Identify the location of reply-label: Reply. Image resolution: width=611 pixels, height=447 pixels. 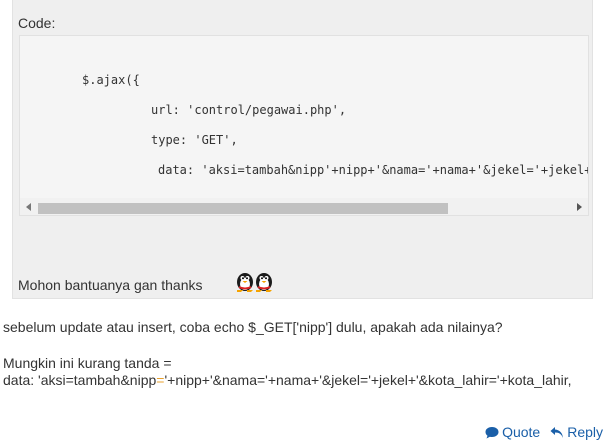
(585, 432).